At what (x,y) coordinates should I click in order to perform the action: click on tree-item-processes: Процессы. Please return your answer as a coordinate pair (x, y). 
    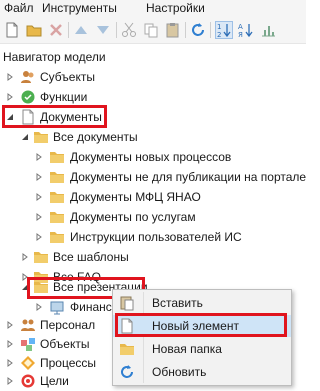
    Looking at the image, I should click on (56, 363).